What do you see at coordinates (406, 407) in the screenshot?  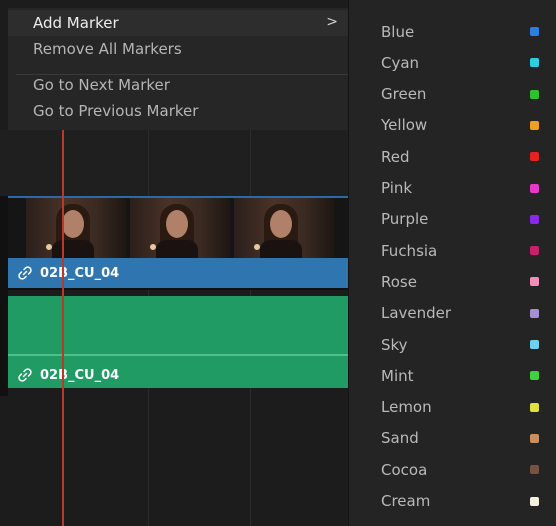 I see `marker-color-label: Lemon` at bounding box center [406, 407].